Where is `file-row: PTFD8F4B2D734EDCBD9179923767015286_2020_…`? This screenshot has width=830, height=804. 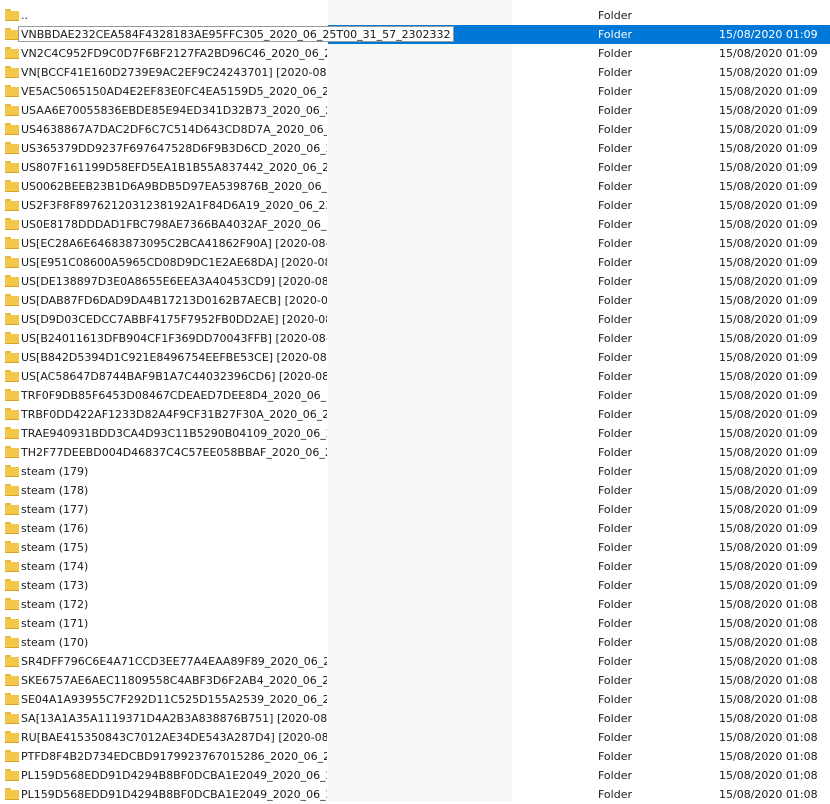
file-row: PTFD8F4B2D734EDCBD9179923767015286_2020_… is located at coordinates (415, 756).